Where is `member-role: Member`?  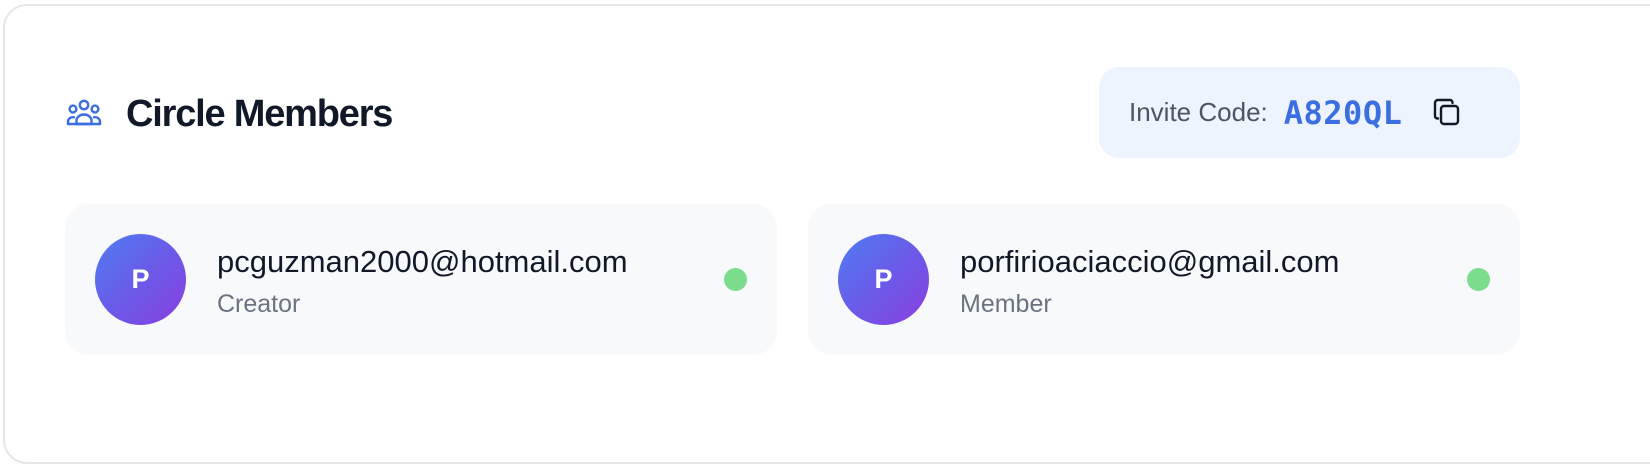
member-role: Member is located at coordinates (1006, 304).